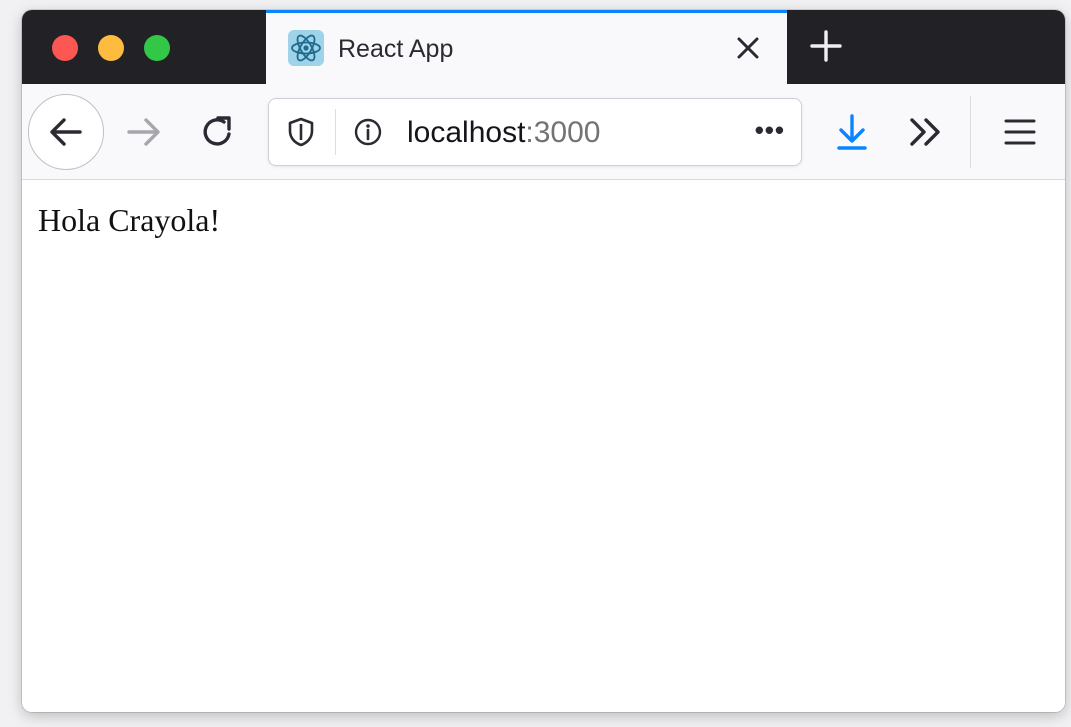 The width and height of the screenshot is (1071, 727). I want to click on arrow-left-icon, so click(66, 132).